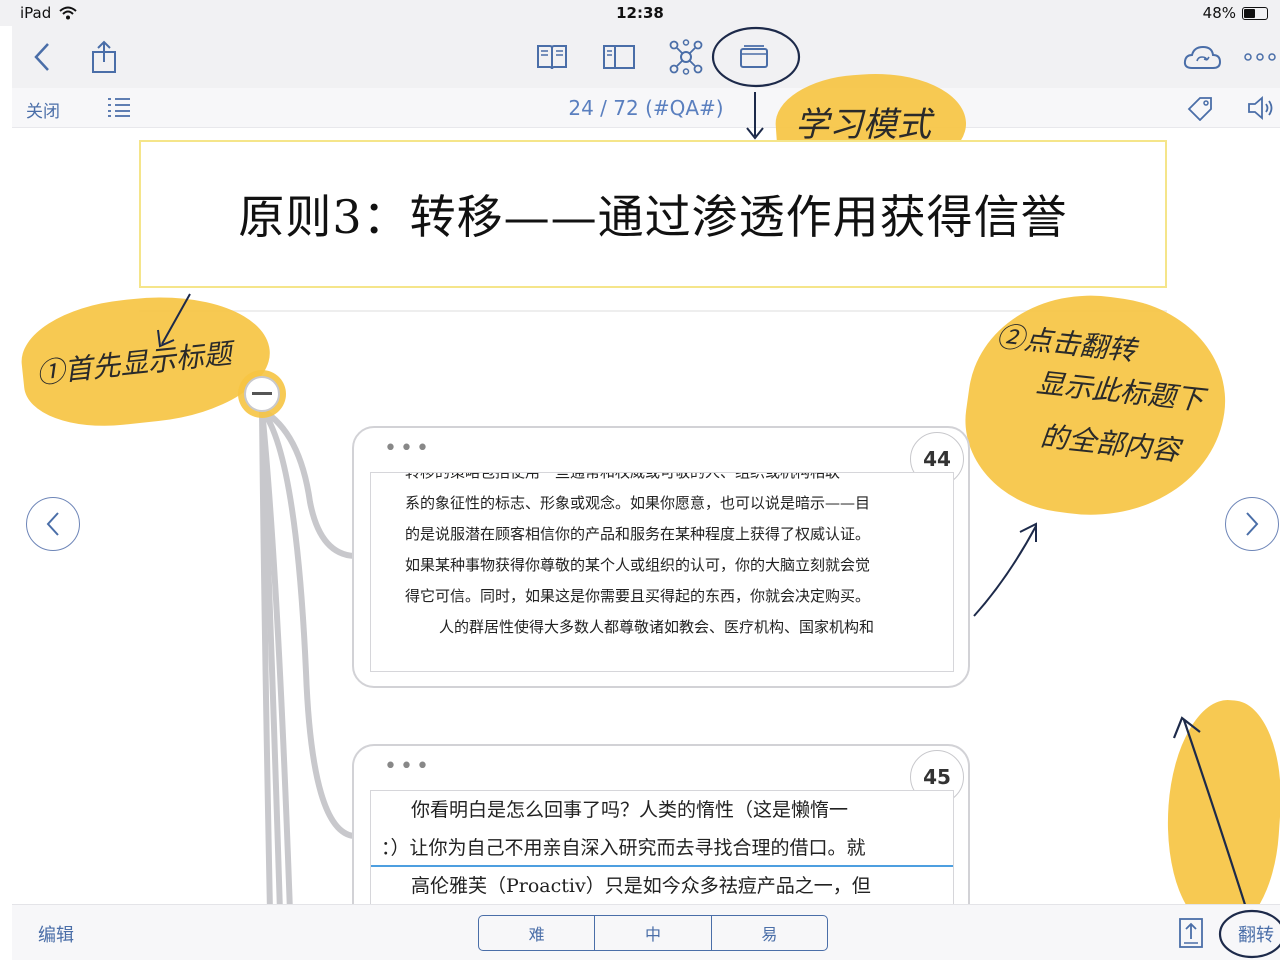 This screenshot has width=1280, height=960. I want to click on layout-button, so click(619, 57).